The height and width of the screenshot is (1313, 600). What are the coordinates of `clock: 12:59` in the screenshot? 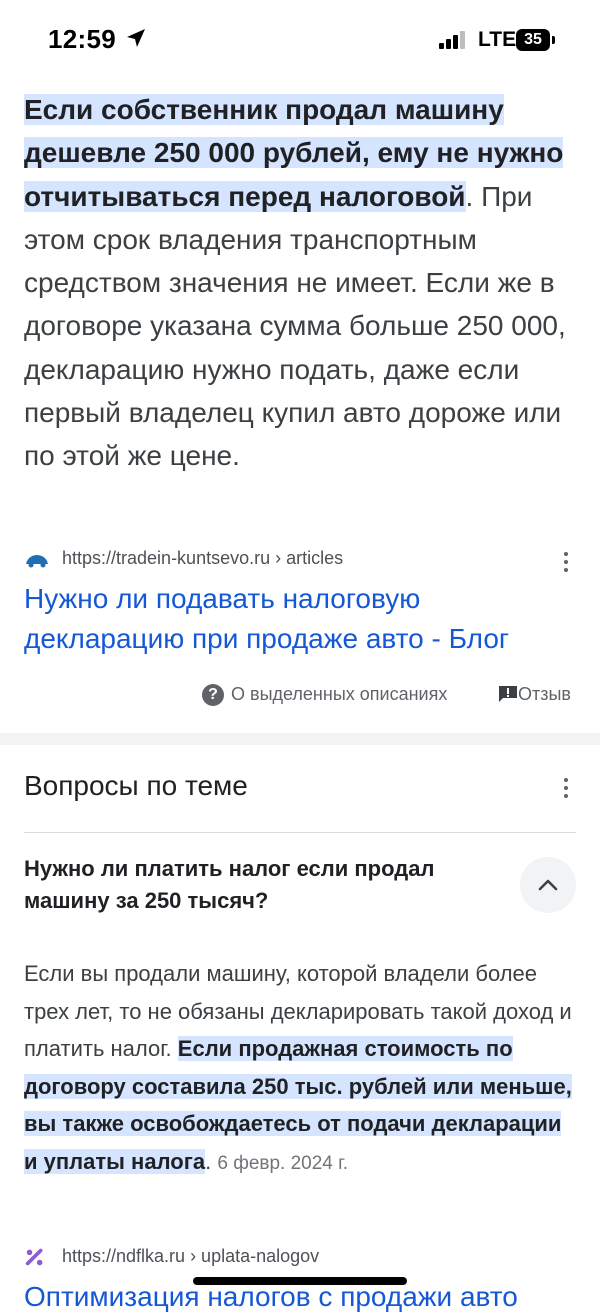 It's located at (82, 39).